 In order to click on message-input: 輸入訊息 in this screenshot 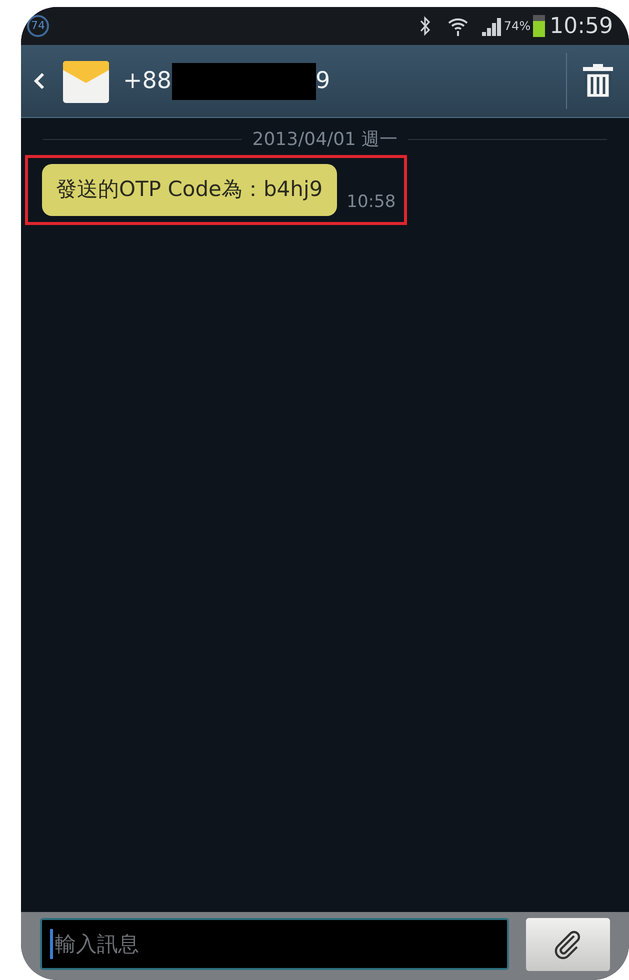, I will do `click(274, 944)`.